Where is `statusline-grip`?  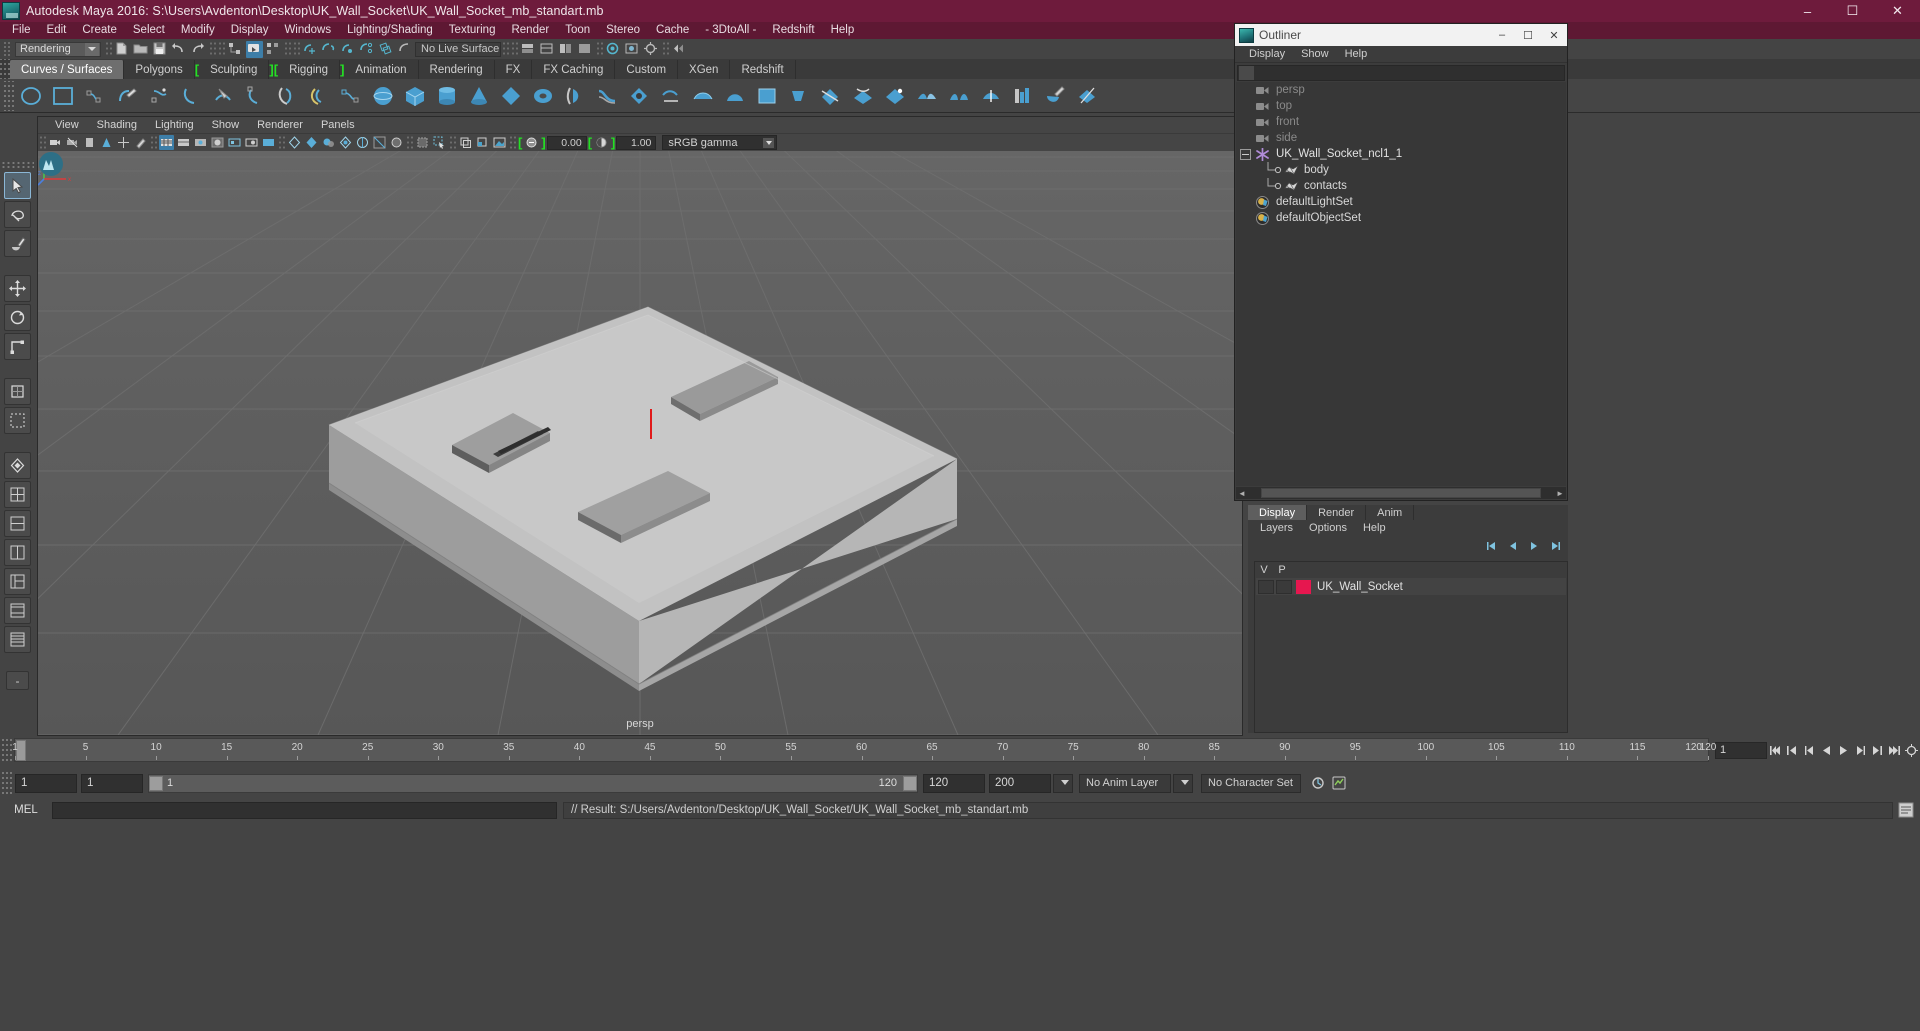 statusline-grip is located at coordinates (7, 49).